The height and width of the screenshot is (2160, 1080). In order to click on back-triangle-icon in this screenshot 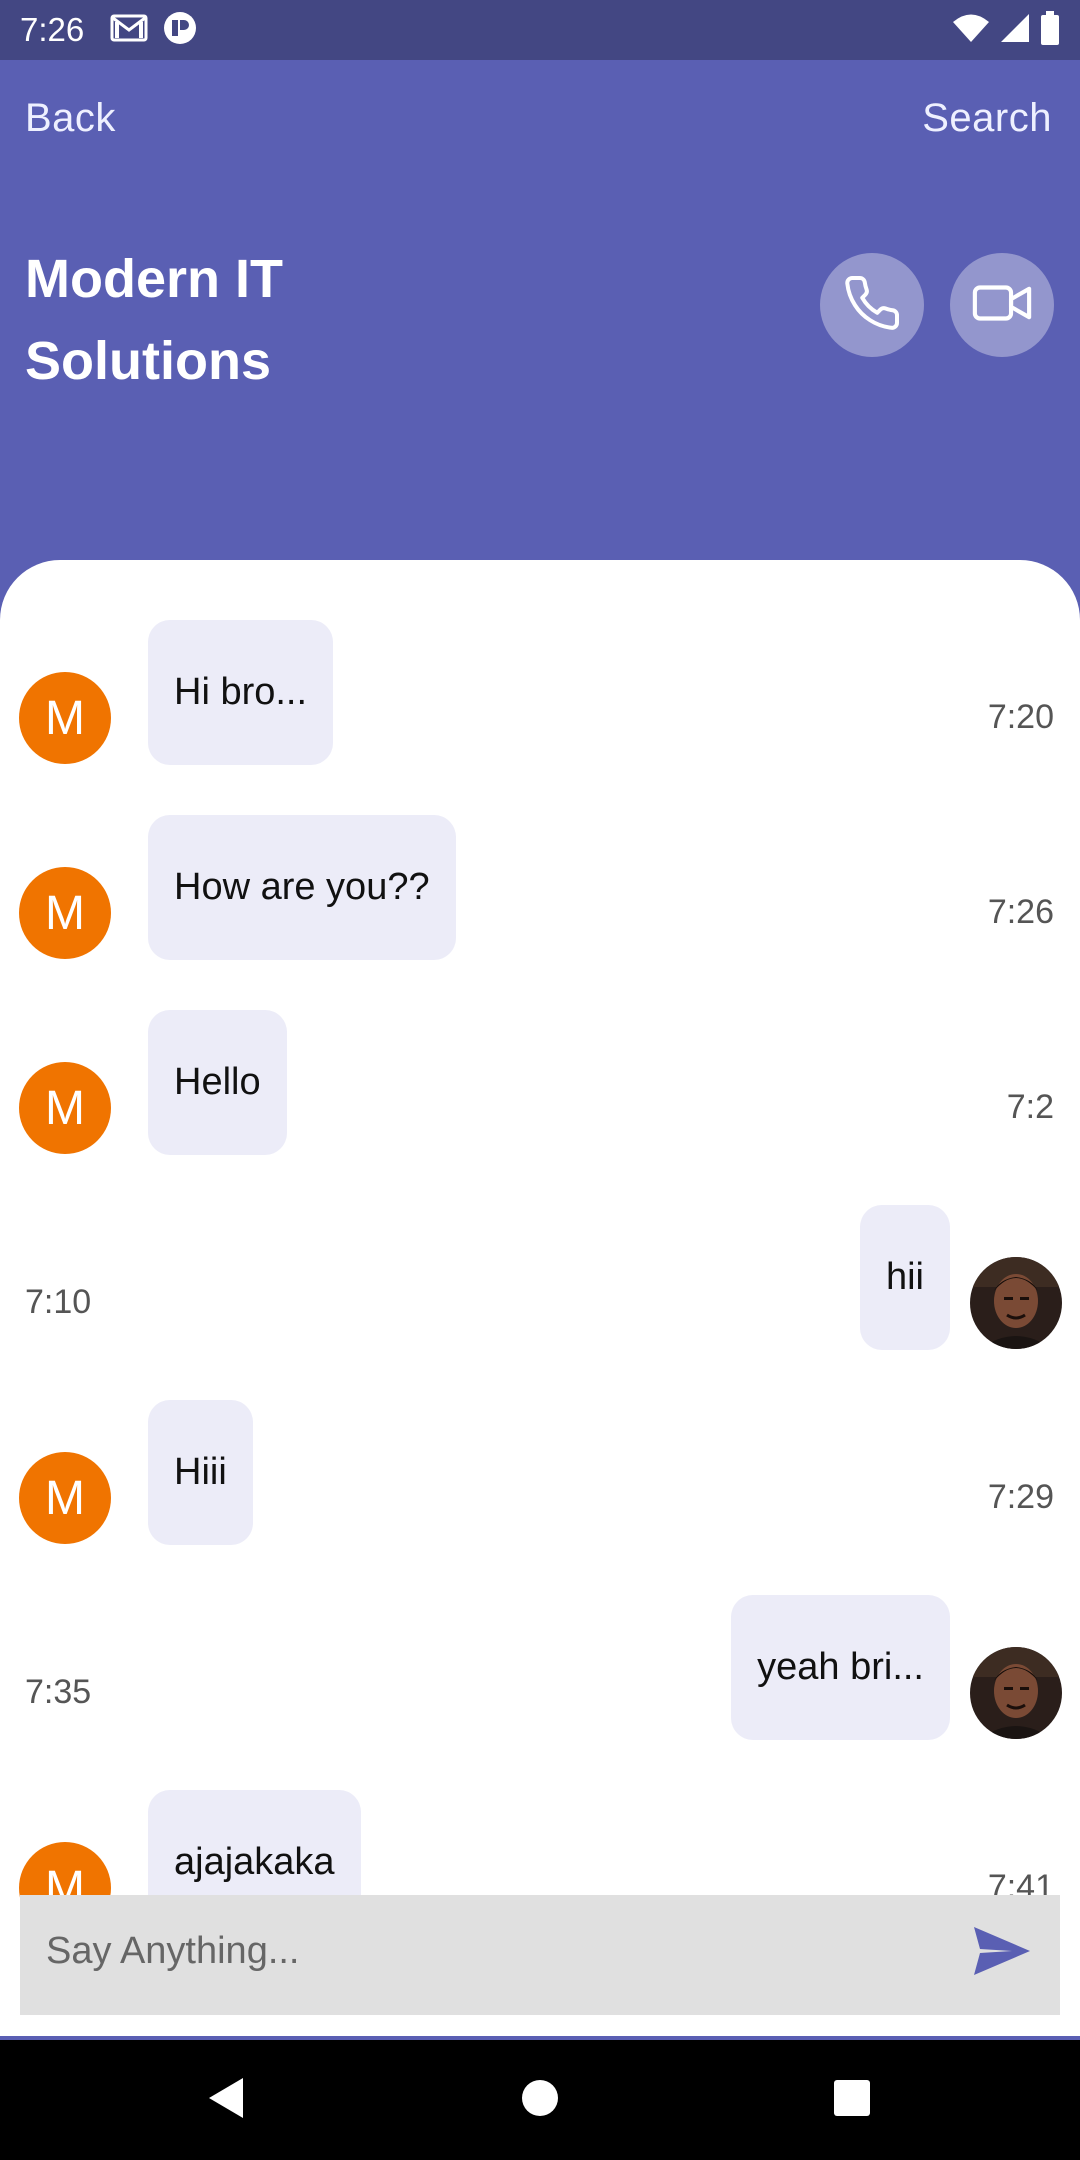, I will do `click(225, 2100)`.